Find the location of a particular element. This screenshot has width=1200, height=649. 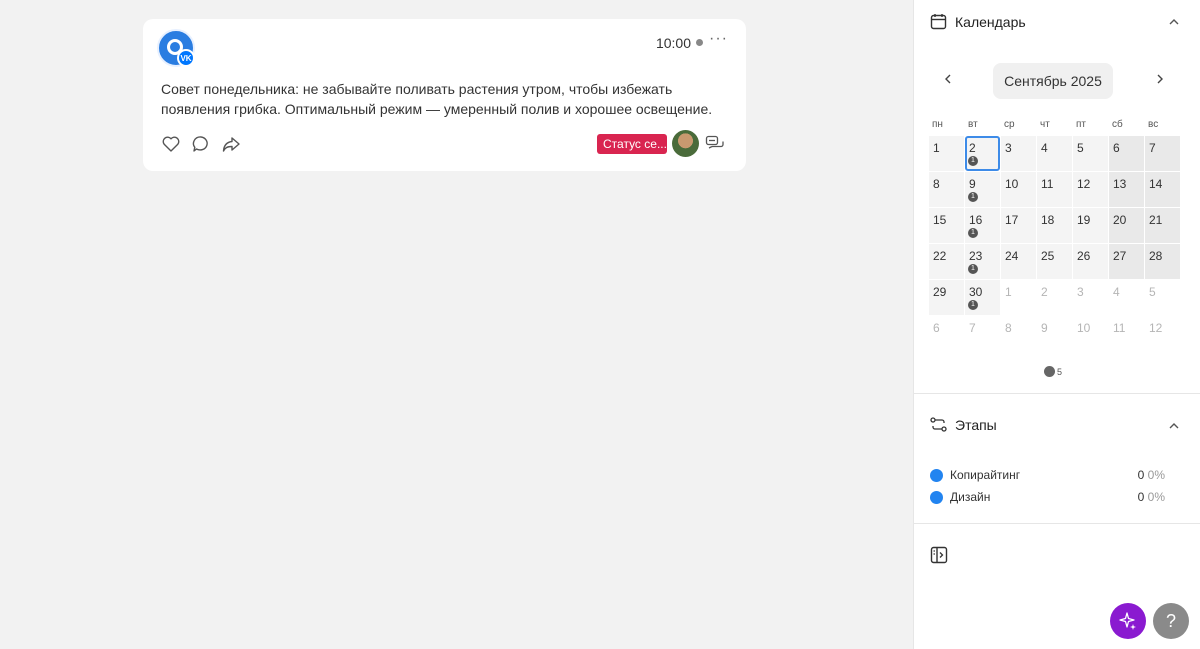

stages-header: Этапы is located at coordinates (963, 424).